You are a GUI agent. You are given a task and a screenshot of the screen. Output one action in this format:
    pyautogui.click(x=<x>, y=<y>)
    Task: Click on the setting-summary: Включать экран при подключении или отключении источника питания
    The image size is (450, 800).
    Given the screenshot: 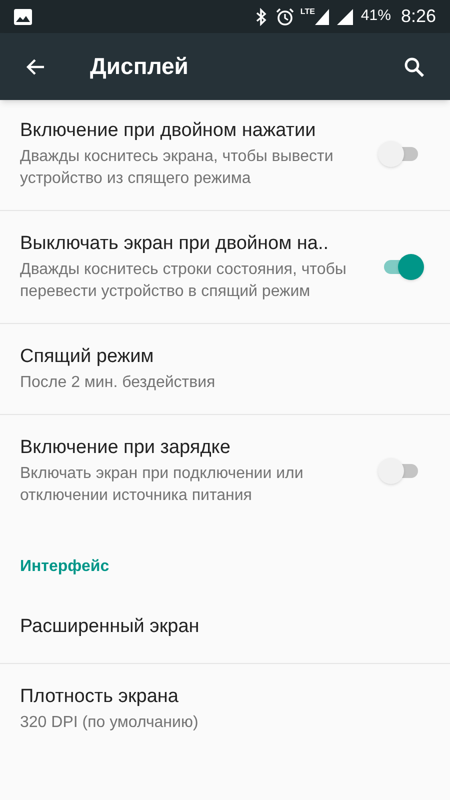 What is the action you would take?
    pyautogui.click(x=162, y=485)
    